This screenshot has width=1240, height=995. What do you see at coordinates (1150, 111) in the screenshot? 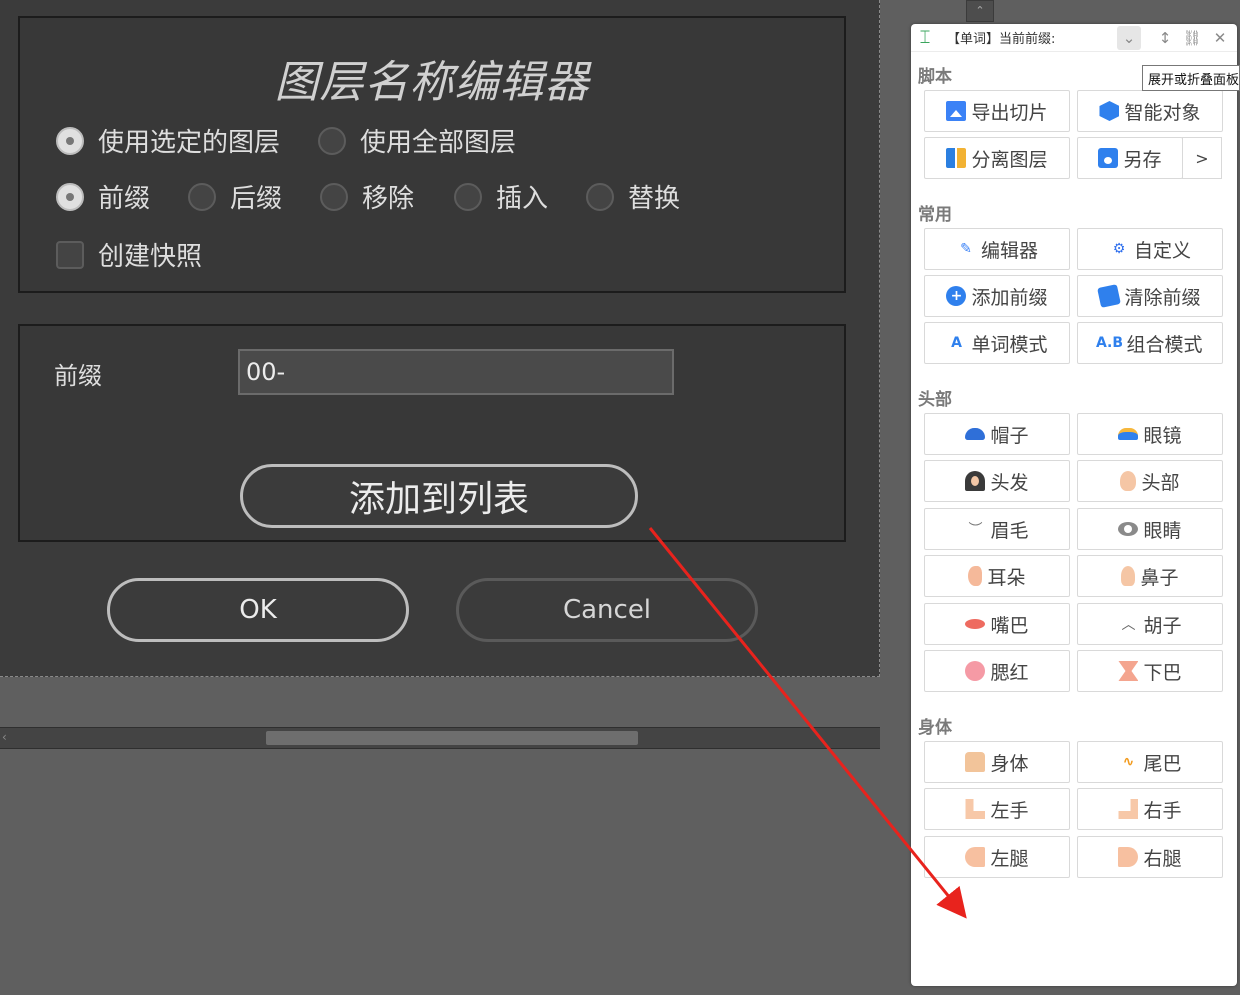
I see `smart-object-button: 智能对象` at bounding box center [1150, 111].